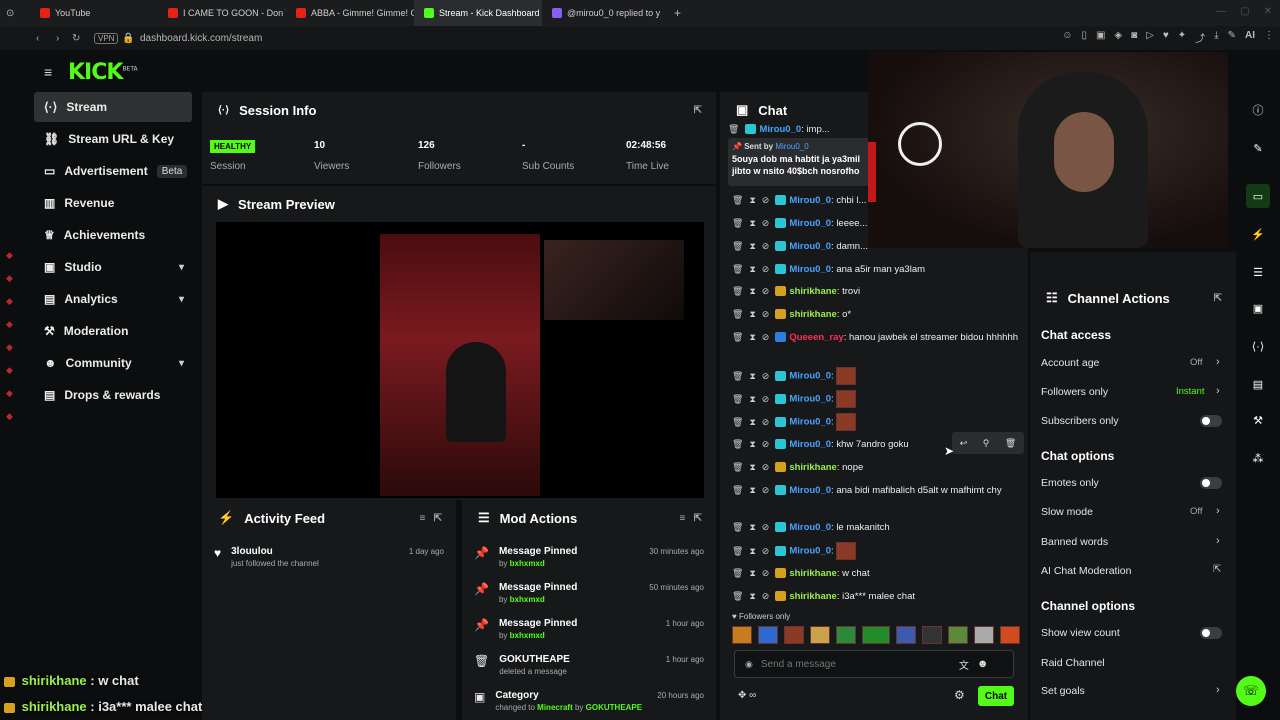 This screenshot has width=1280, height=720. What do you see at coordinates (877, 291) in the screenshot?
I see `chat-message: 🗑 ⧗ ⊘ shirikhane: trovi` at bounding box center [877, 291].